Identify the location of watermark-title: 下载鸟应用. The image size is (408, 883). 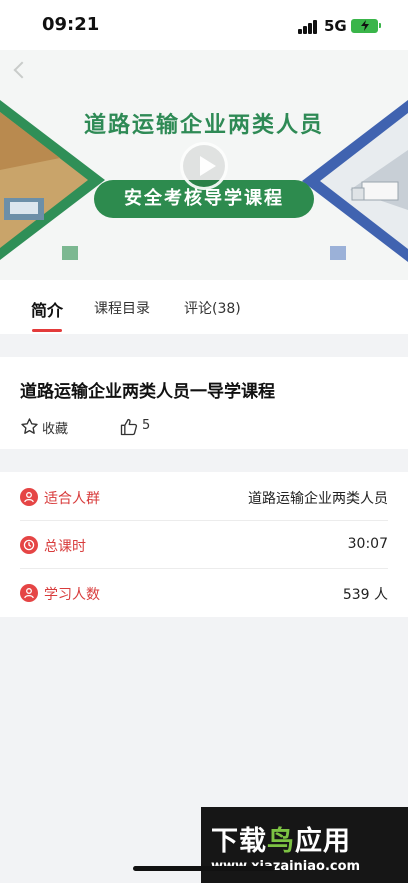
(281, 841).